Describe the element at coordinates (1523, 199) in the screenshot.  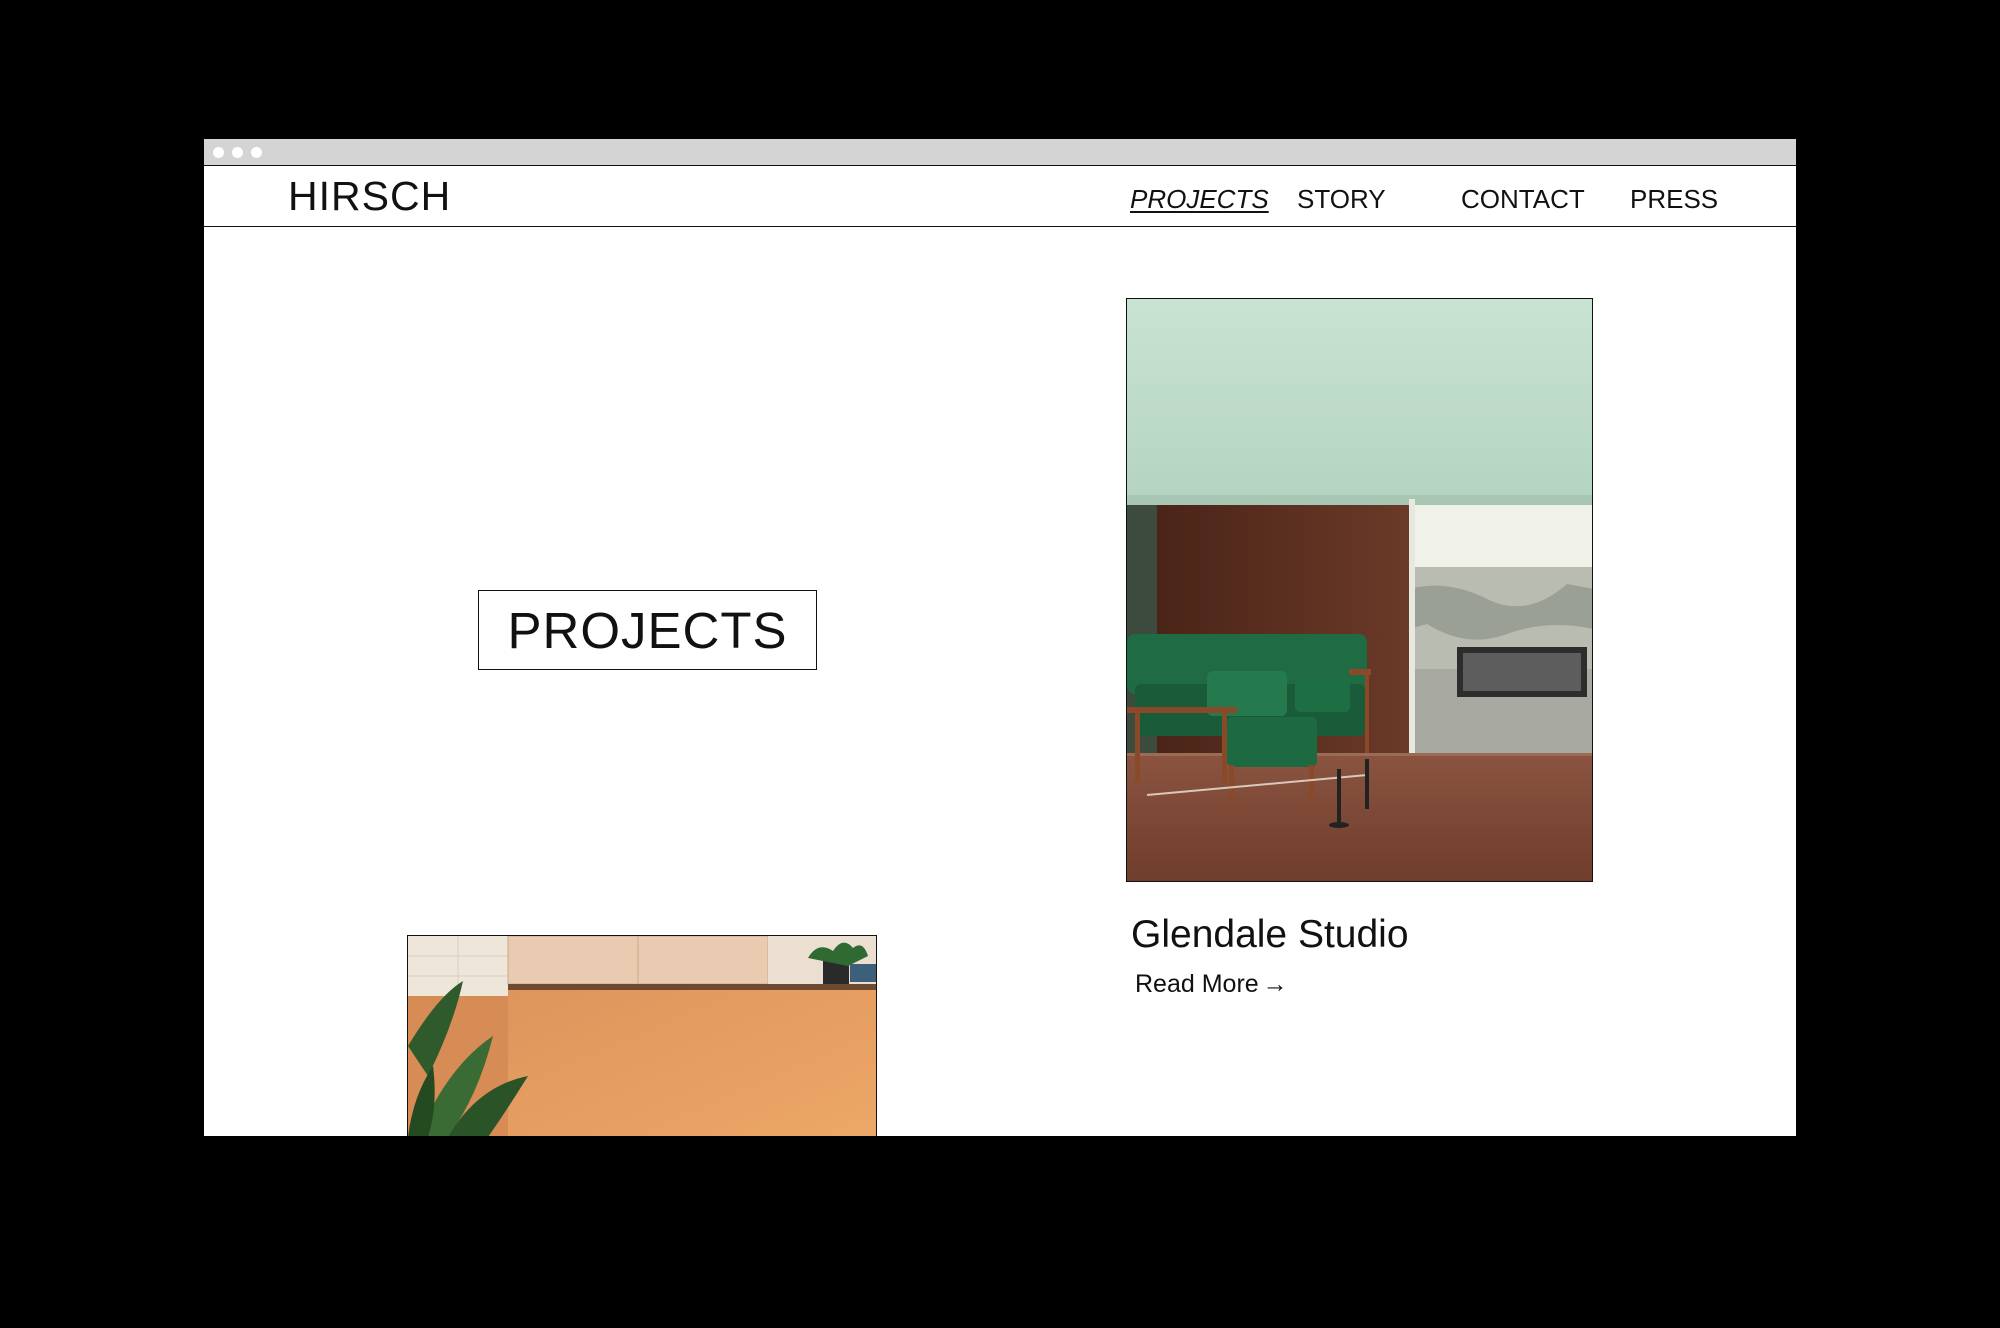
I see `nav-item-contact: CONTACT` at that location.